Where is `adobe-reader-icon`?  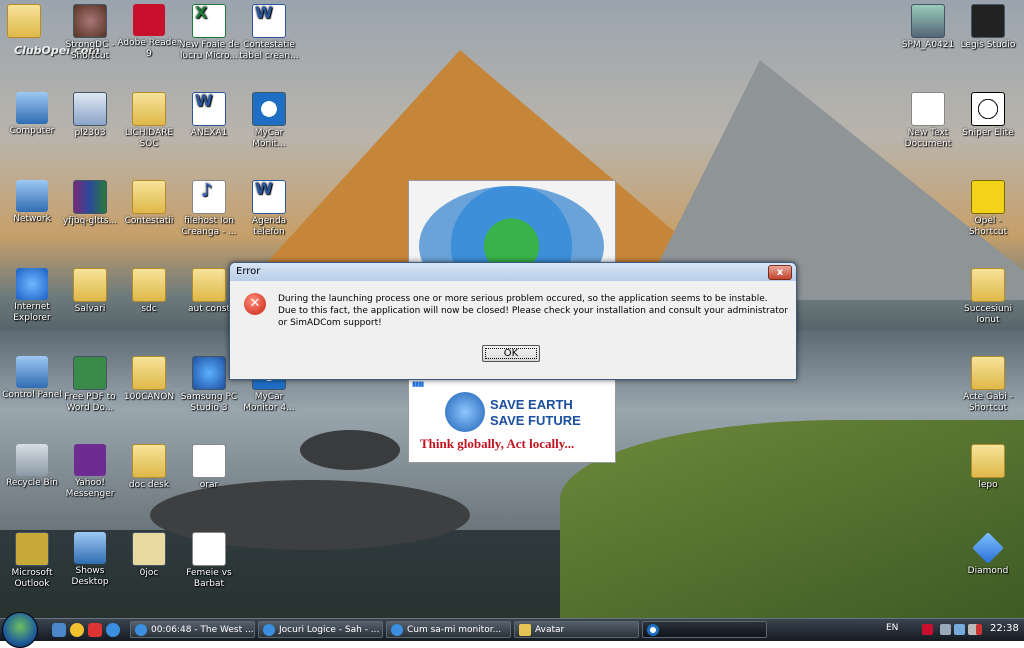
adobe-reader-icon is located at coordinates (149, 20).